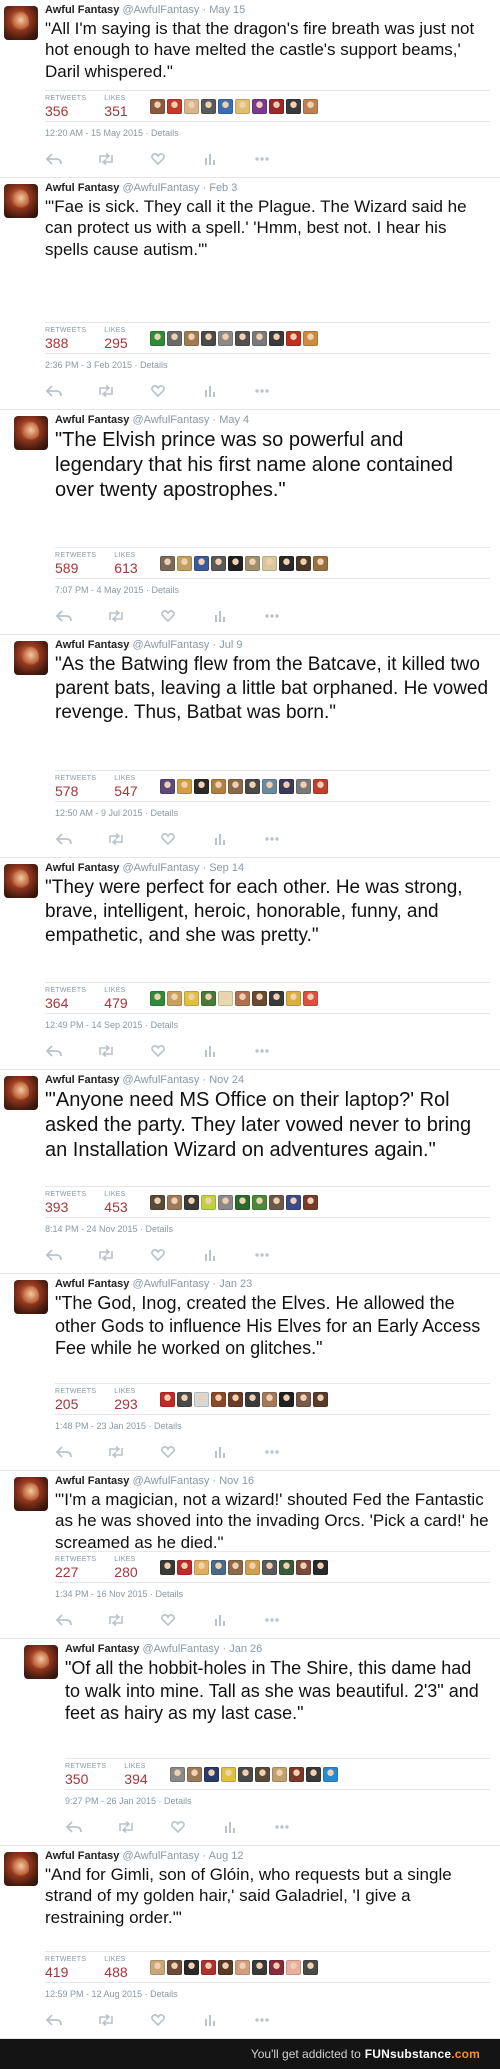  What do you see at coordinates (135, 1774) in the screenshot?
I see `like-count: LIKES 394` at bounding box center [135, 1774].